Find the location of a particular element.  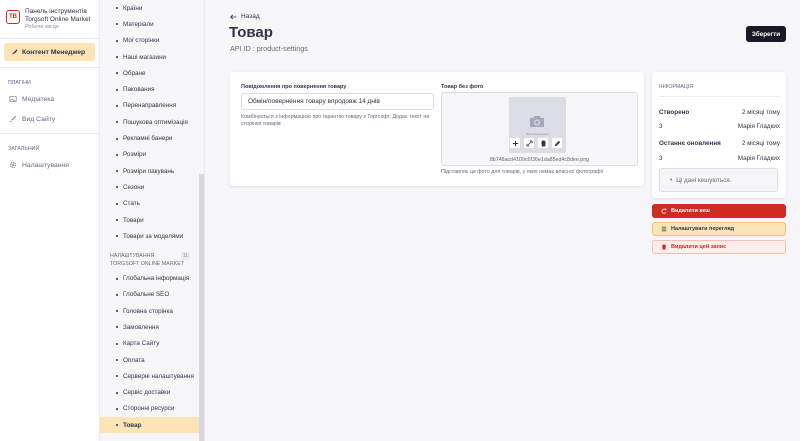

image-icon is located at coordinates (13, 99).